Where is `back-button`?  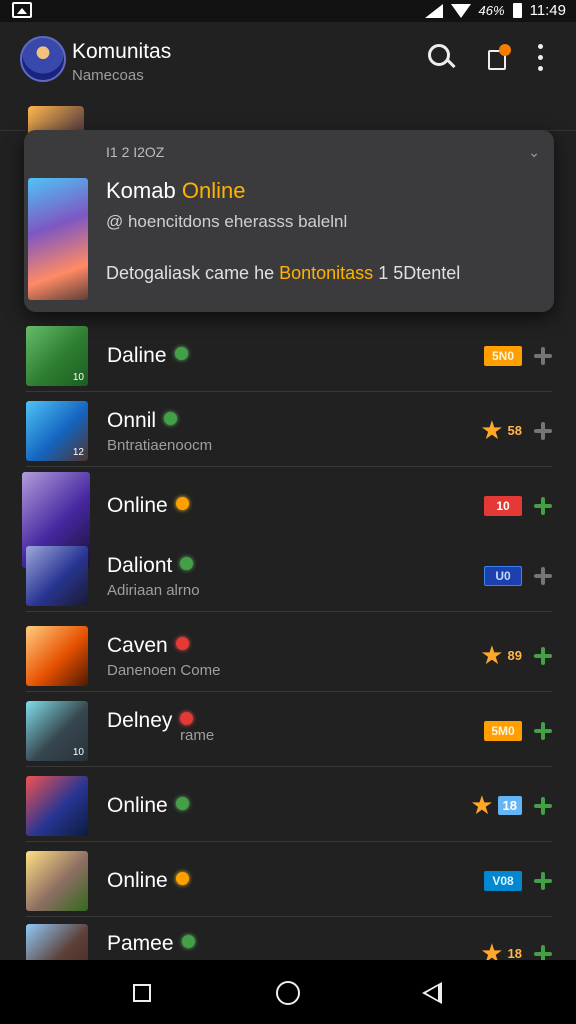 back-button is located at coordinates (432, 993).